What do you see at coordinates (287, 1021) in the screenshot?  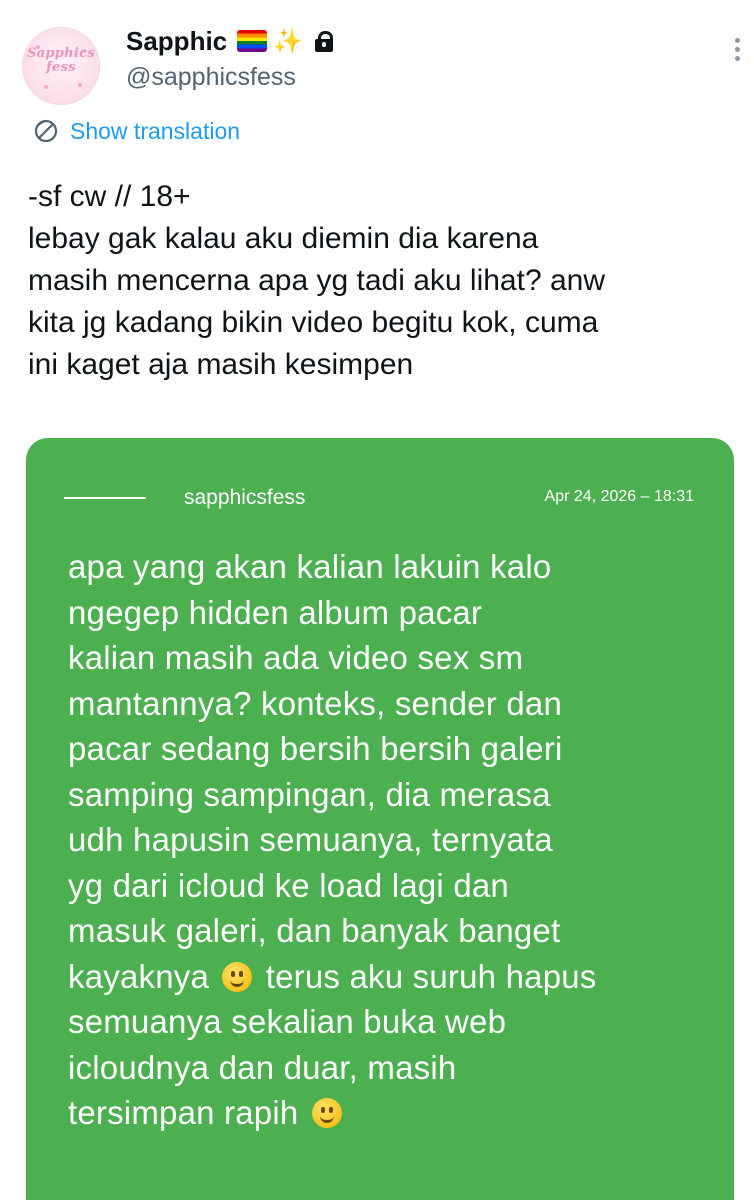 I see `card-line: semuanya sekalian buka web` at bounding box center [287, 1021].